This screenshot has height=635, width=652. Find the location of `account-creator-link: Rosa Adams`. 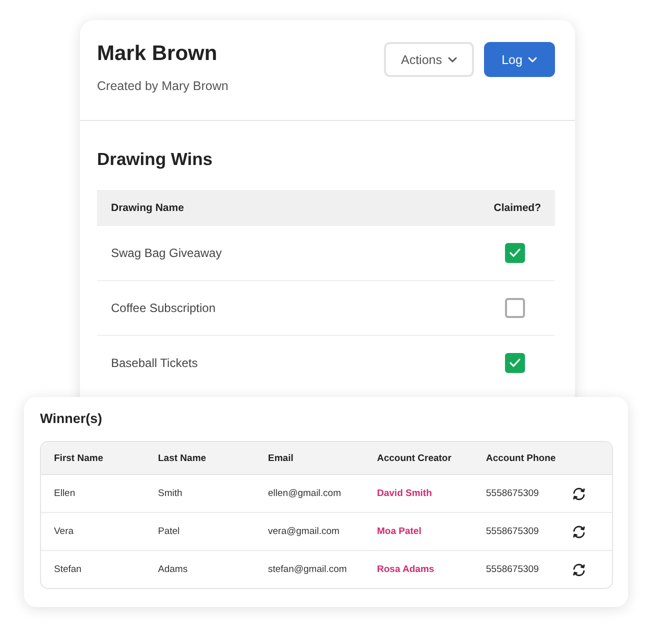

account-creator-link: Rosa Adams is located at coordinates (405, 569).